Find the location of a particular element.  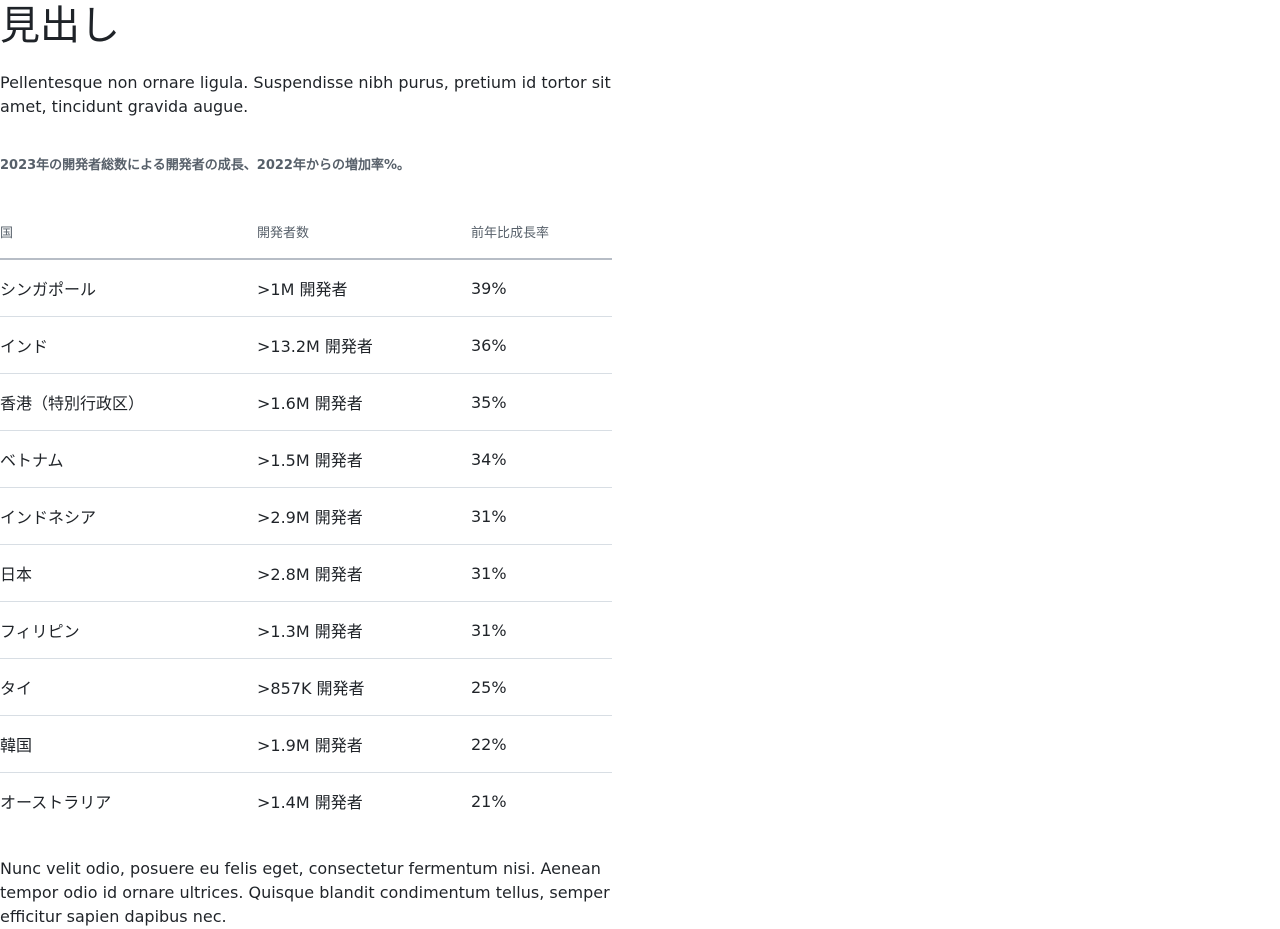

table-row: シンガポール >1M 開発者 39% is located at coordinates (306, 288).